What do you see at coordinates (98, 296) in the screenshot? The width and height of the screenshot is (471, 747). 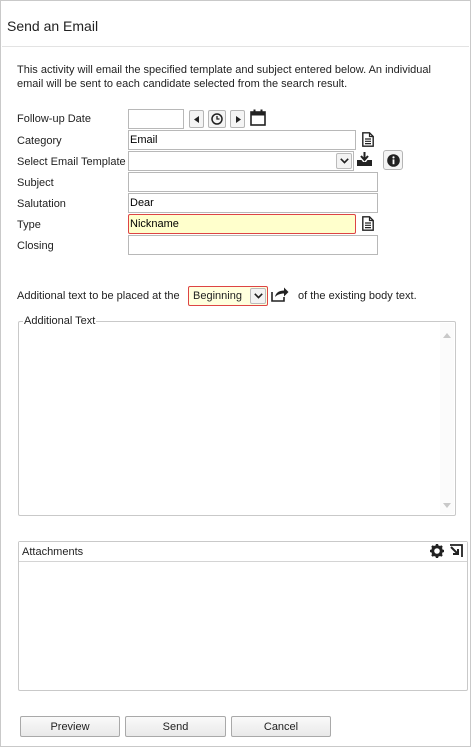 I see `additional-prefix-text: Additional text to be placed at the` at bounding box center [98, 296].